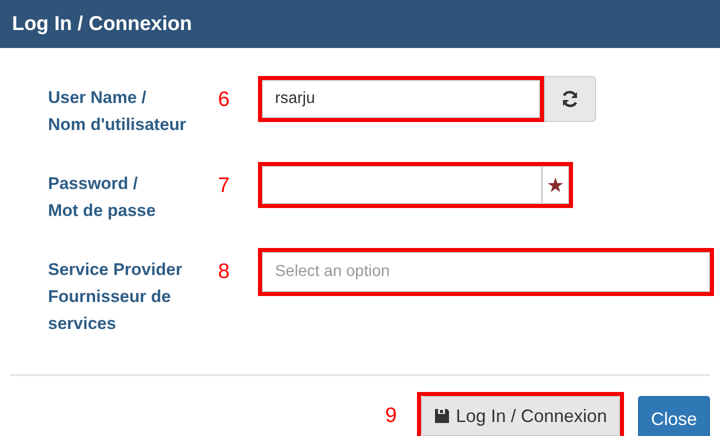 This screenshot has height=436, width=720. What do you see at coordinates (102, 24) in the screenshot?
I see `dialog-title: Log In / Connexion` at bounding box center [102, 24].